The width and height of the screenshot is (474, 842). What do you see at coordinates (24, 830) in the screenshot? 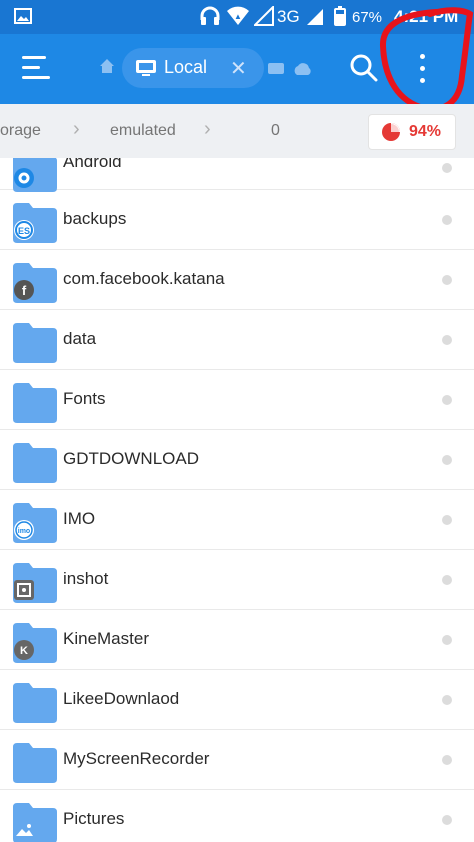
I see `image-badge-icon` at bounding box center [24, 830].